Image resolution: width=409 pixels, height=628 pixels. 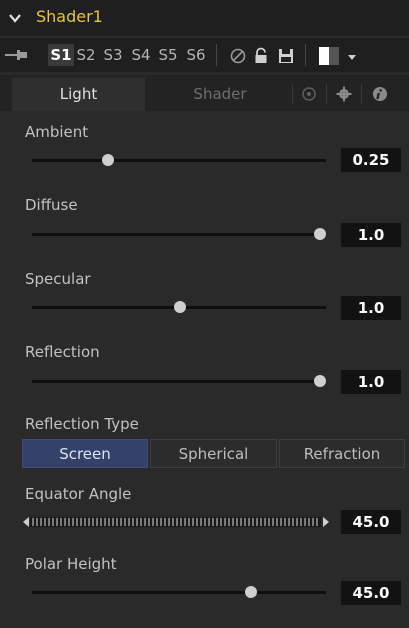 I want to click on ambient-slider-handle, so click(x=108, y=160).